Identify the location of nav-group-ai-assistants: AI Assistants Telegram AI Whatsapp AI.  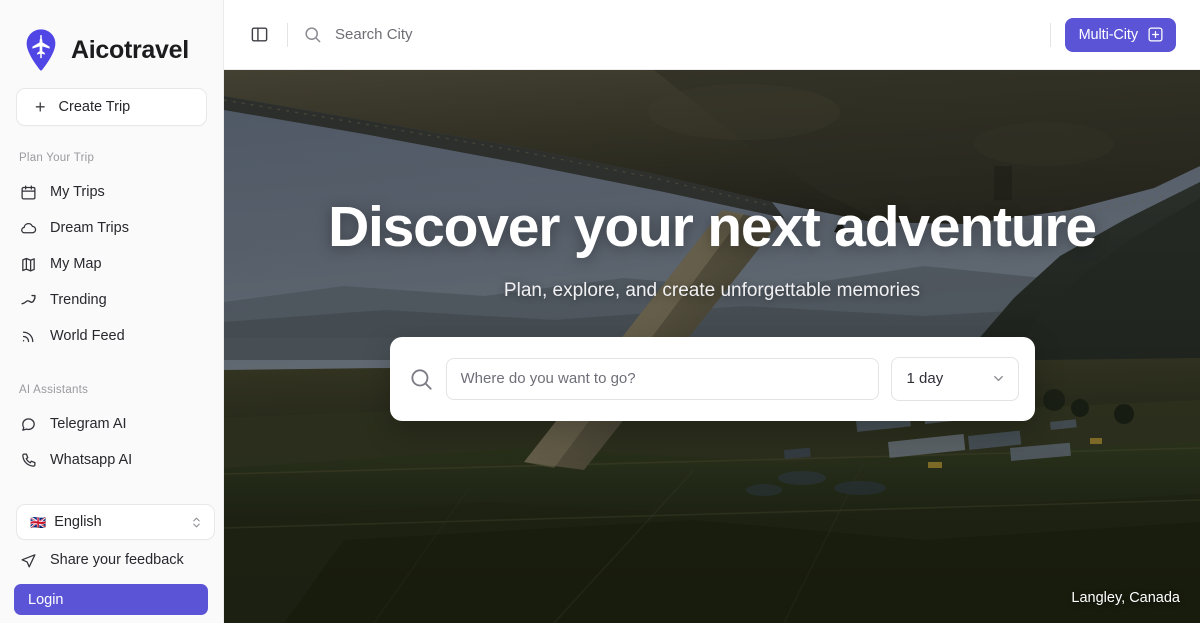
(111, 431).